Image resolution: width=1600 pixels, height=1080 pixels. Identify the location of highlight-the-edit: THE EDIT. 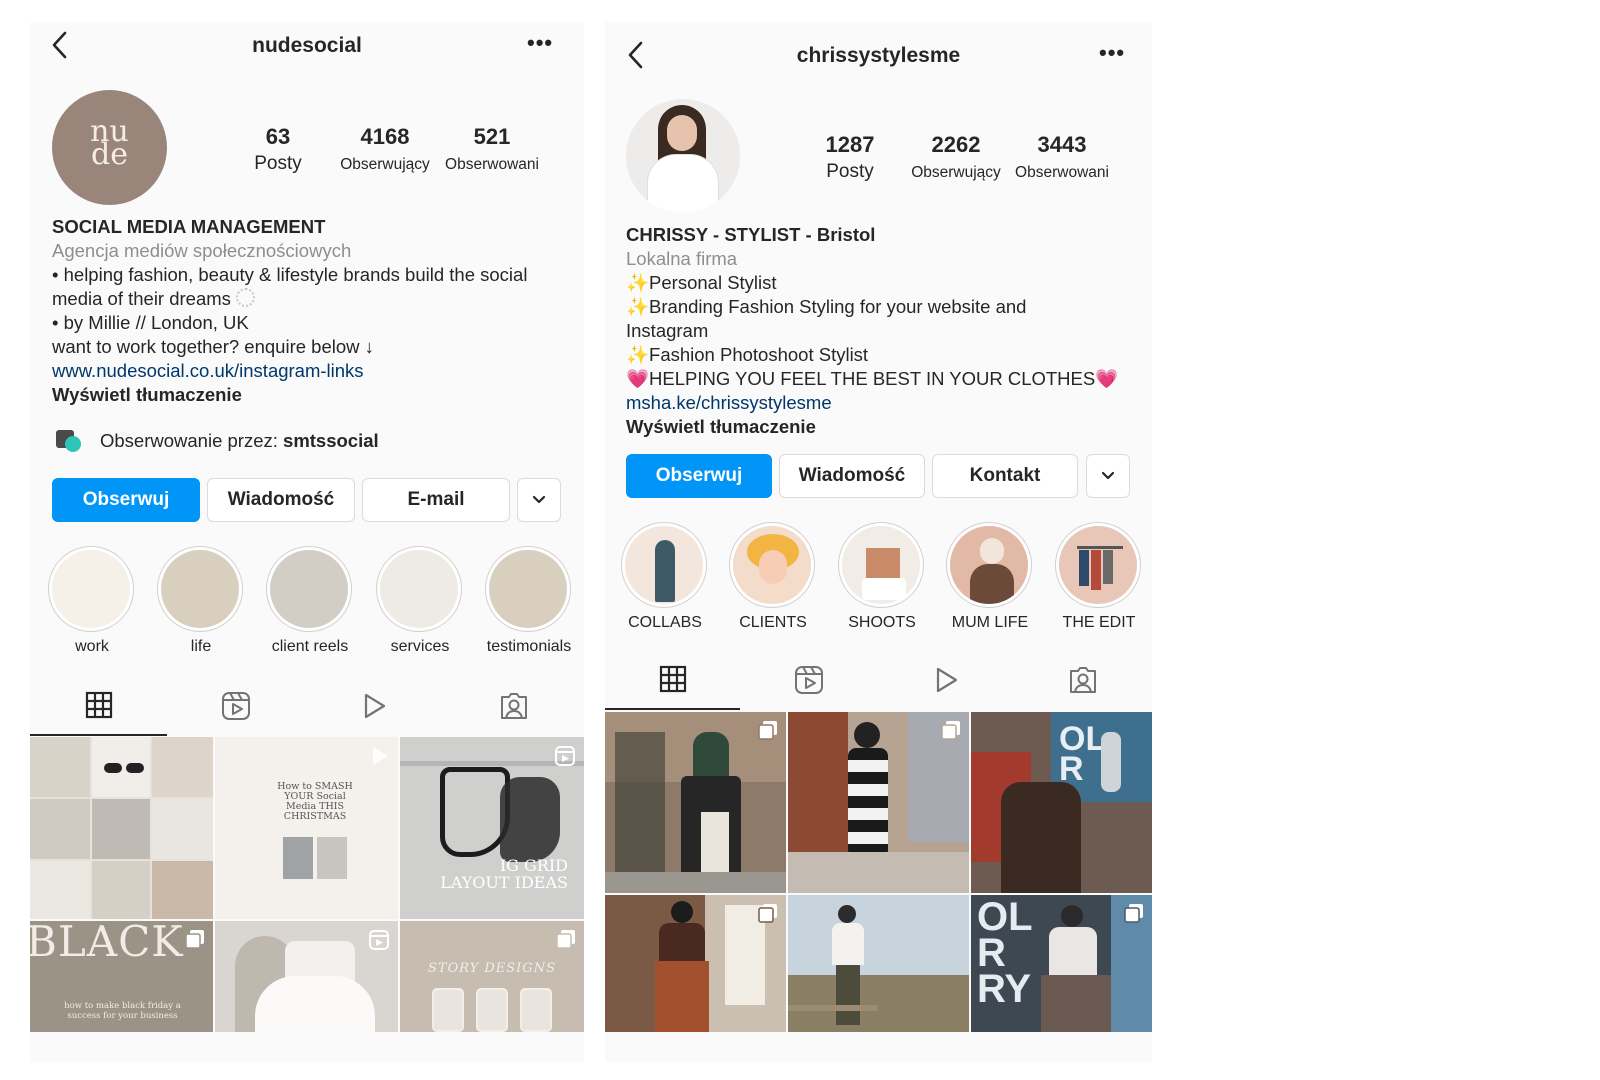
(1099, 577).